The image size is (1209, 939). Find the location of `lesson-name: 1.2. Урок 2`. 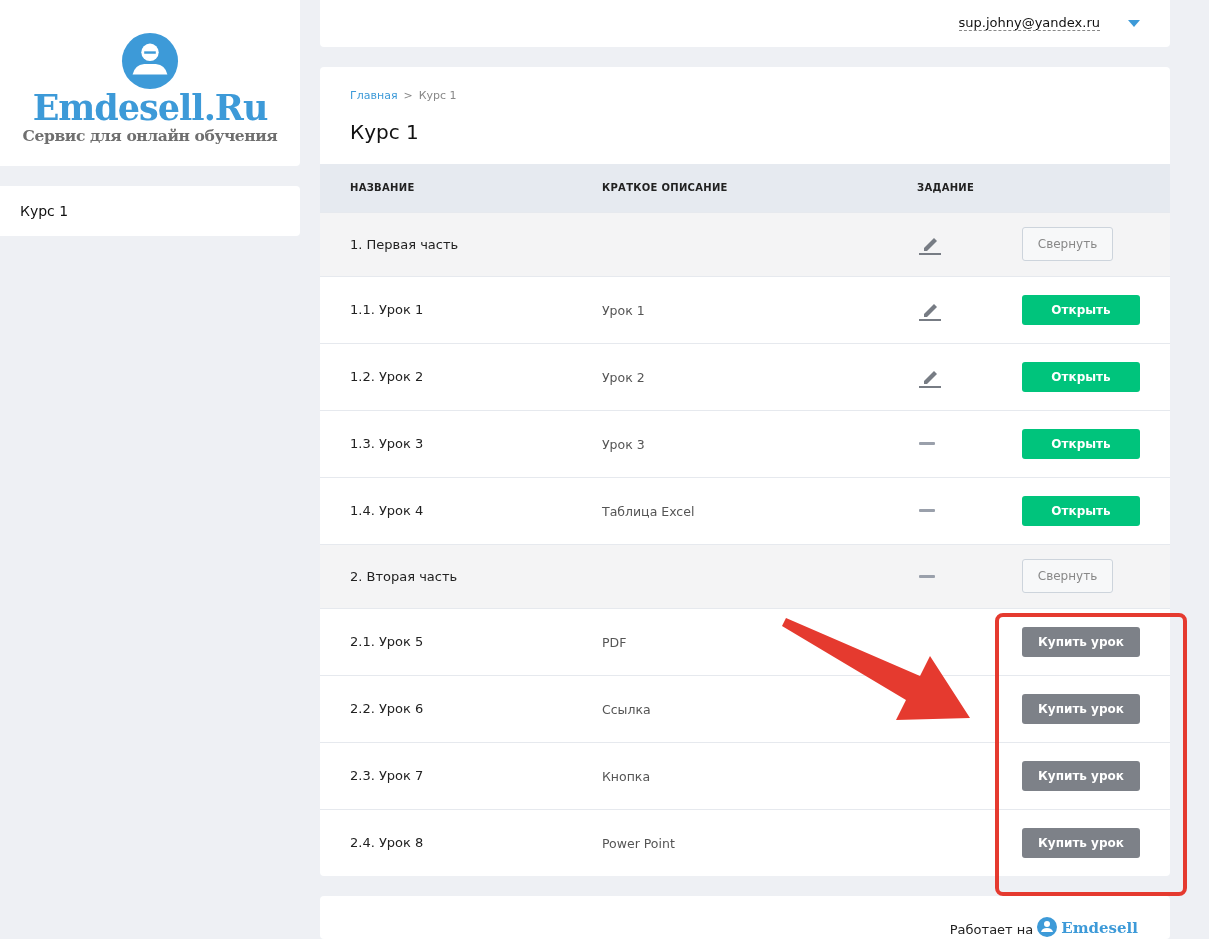

lesson-name: 1.2. Урок 2 is located at coordinates (387, 377).